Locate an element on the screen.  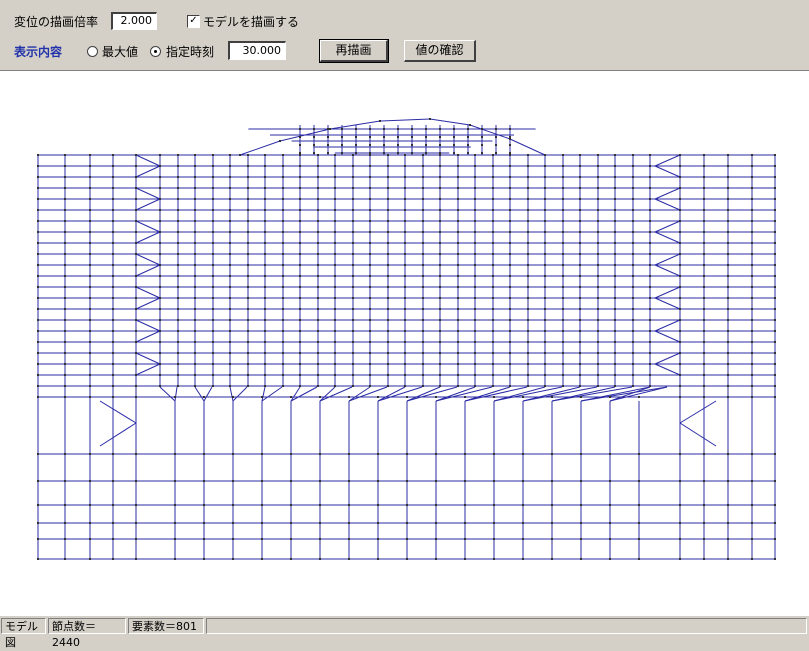
status-bar: モデル図 節点数＝2440 要素数＝801 is located at coordinates (404, 633).